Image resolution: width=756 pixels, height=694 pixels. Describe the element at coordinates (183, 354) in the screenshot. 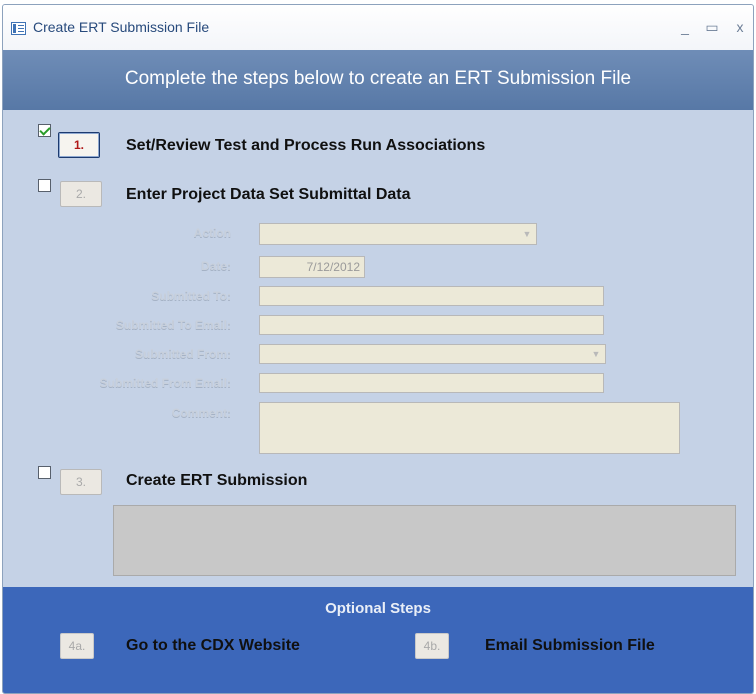

I see `submitted-from-label: Submitted From:` at that location.